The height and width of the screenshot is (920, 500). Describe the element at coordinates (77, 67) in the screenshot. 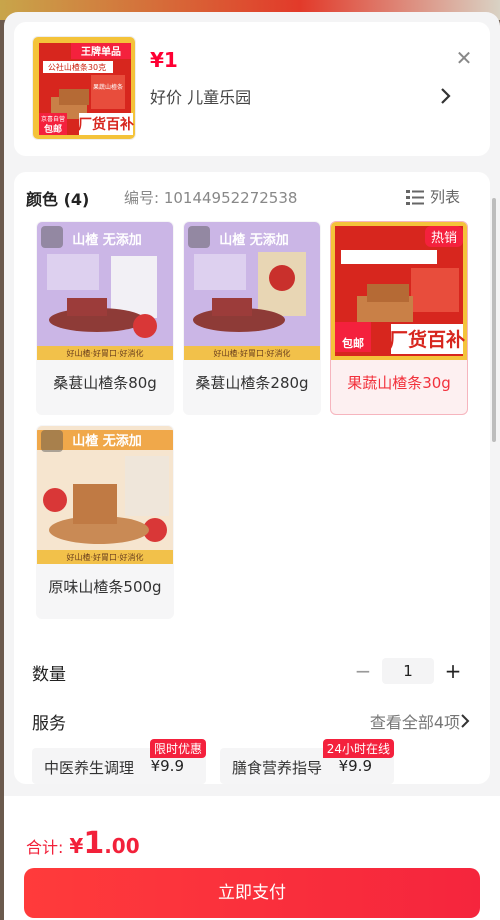

I see `thumb-brand-text: 公社山楂条30克` at that location.